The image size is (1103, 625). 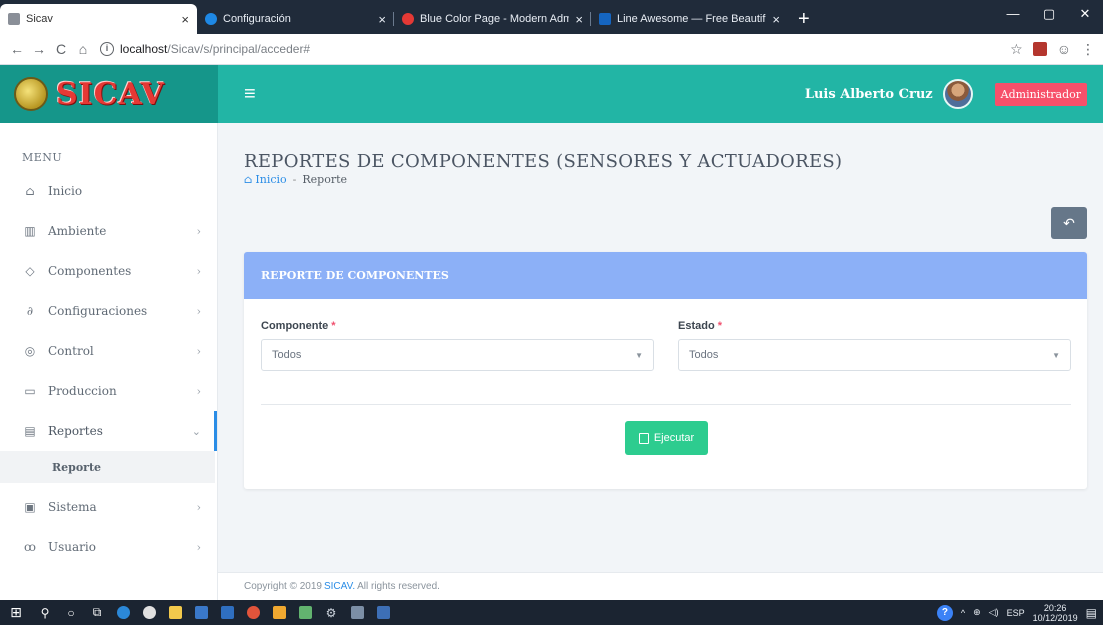 I want to click on browser-tab-line-awesome: Line Awesome — Free Beautiful ×, so click(x=689, y=19).